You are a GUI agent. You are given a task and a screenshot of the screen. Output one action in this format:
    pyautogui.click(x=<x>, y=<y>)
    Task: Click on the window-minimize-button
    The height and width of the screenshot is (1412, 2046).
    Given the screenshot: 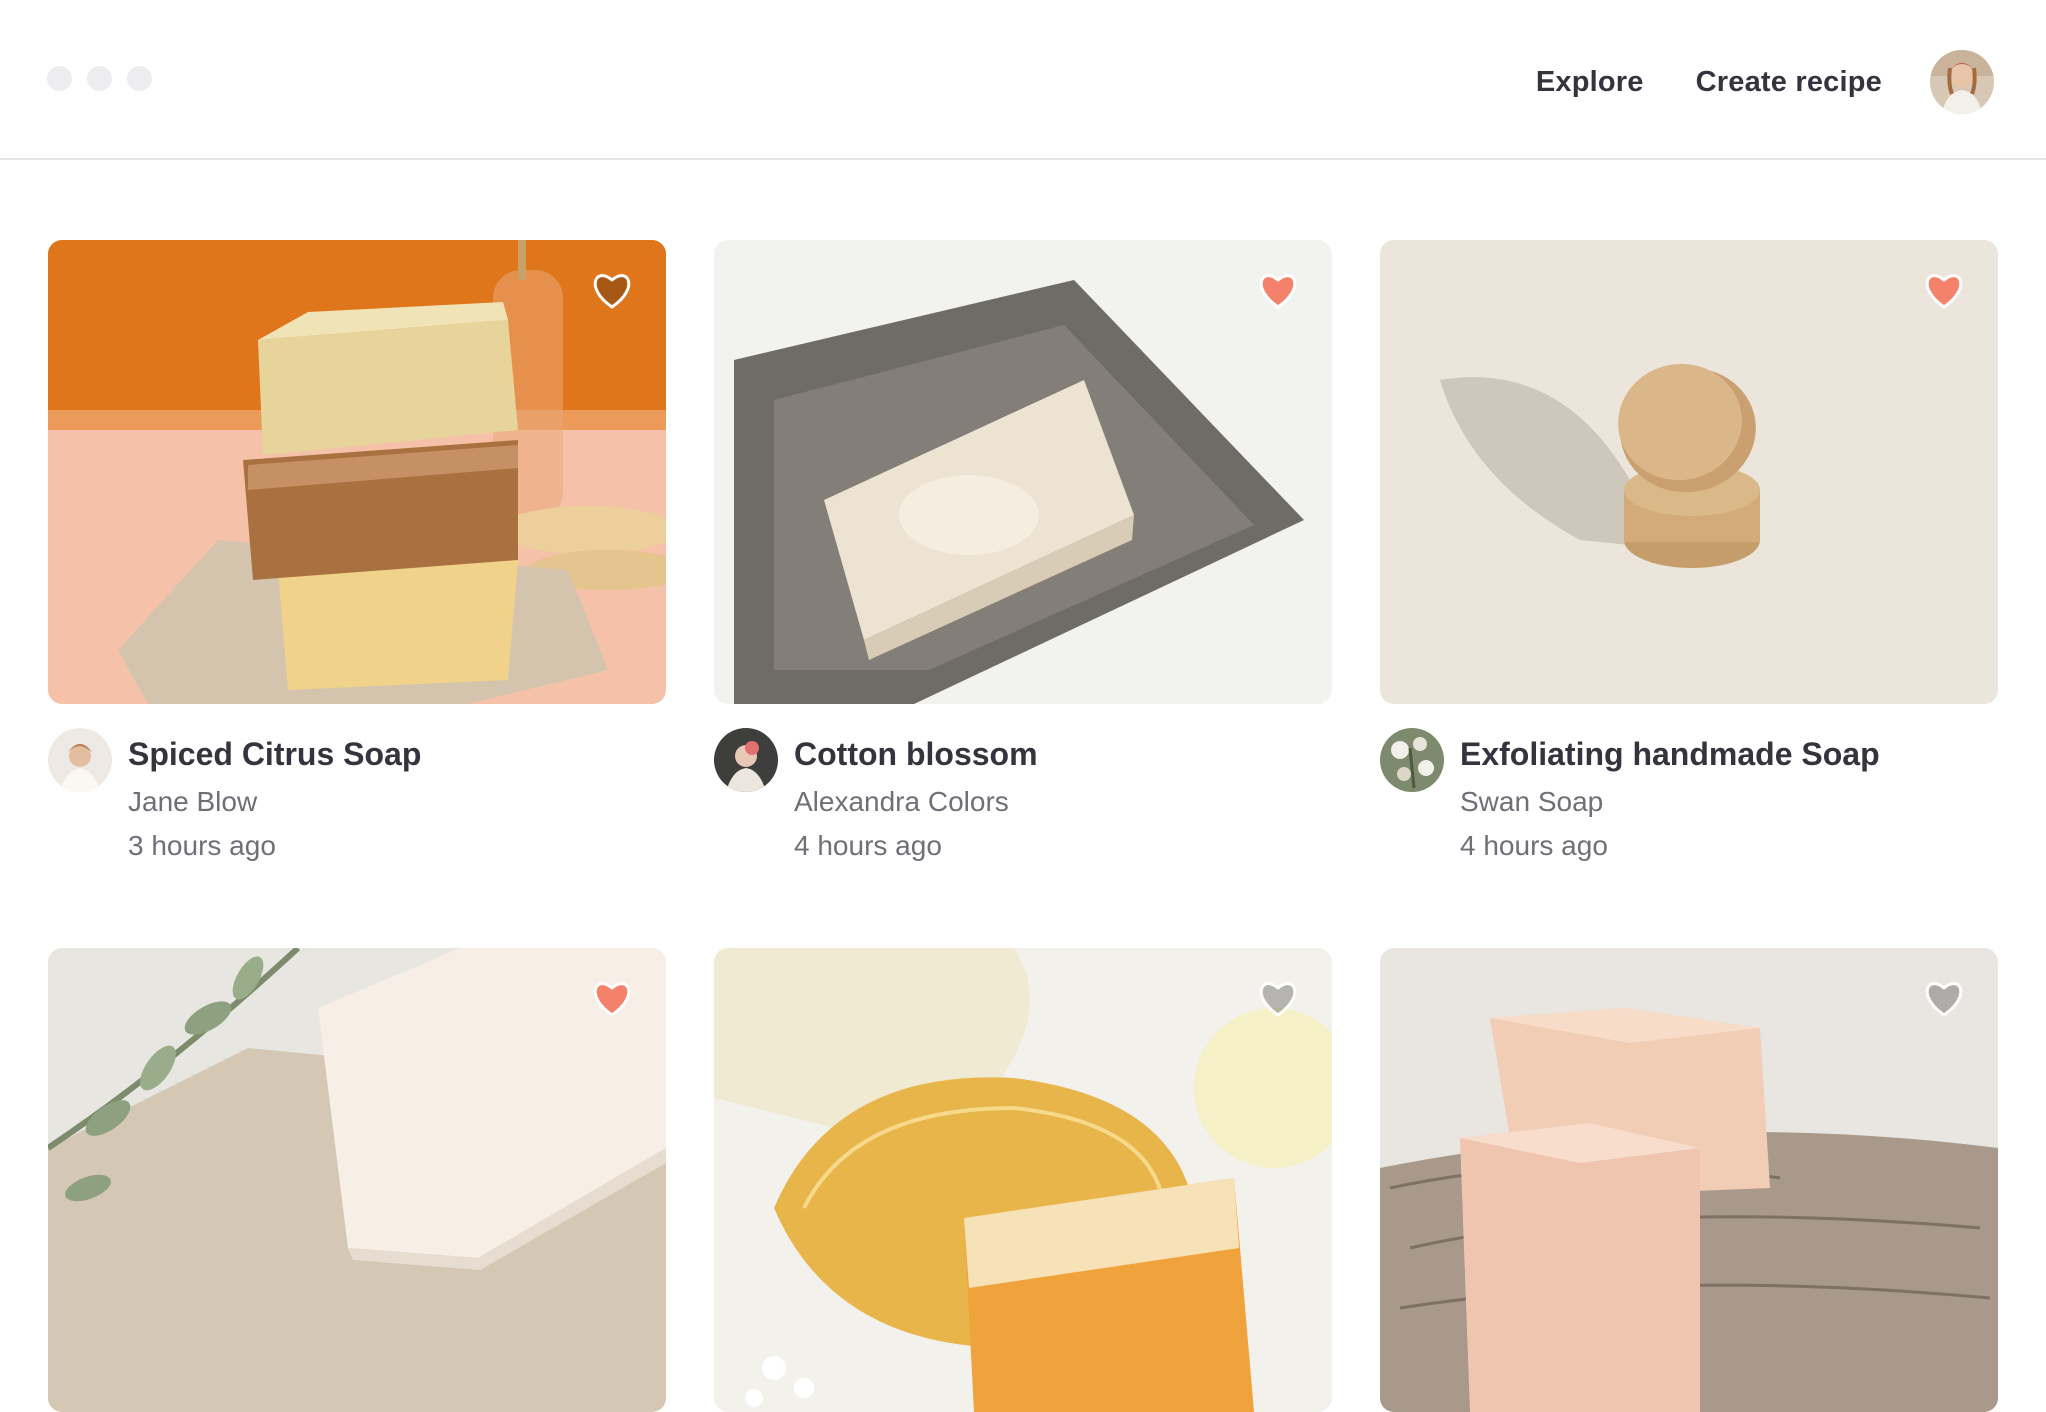 What is the action you would take?
    pyautogui.click(x=99, y=78)
    